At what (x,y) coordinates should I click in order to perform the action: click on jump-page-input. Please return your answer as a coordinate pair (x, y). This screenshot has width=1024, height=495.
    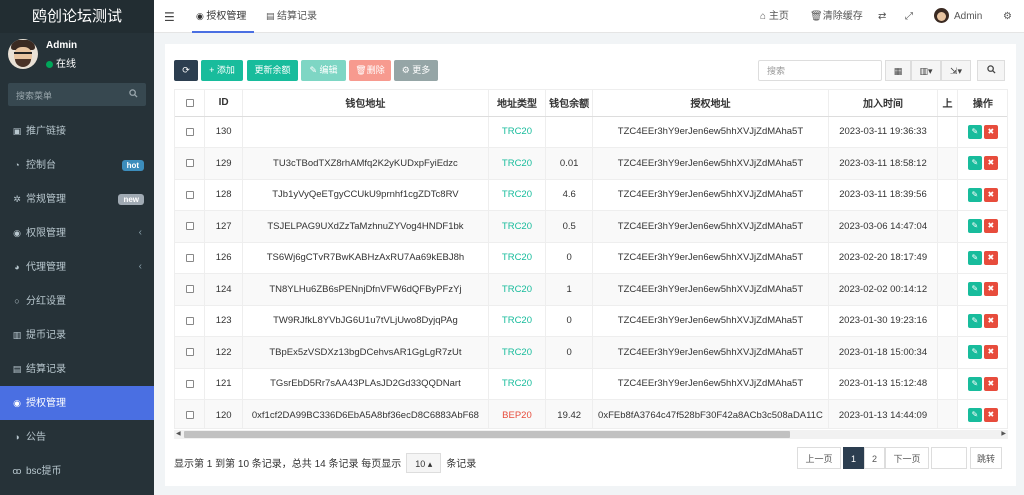
    Looking at the image, I should click on (949, 458).